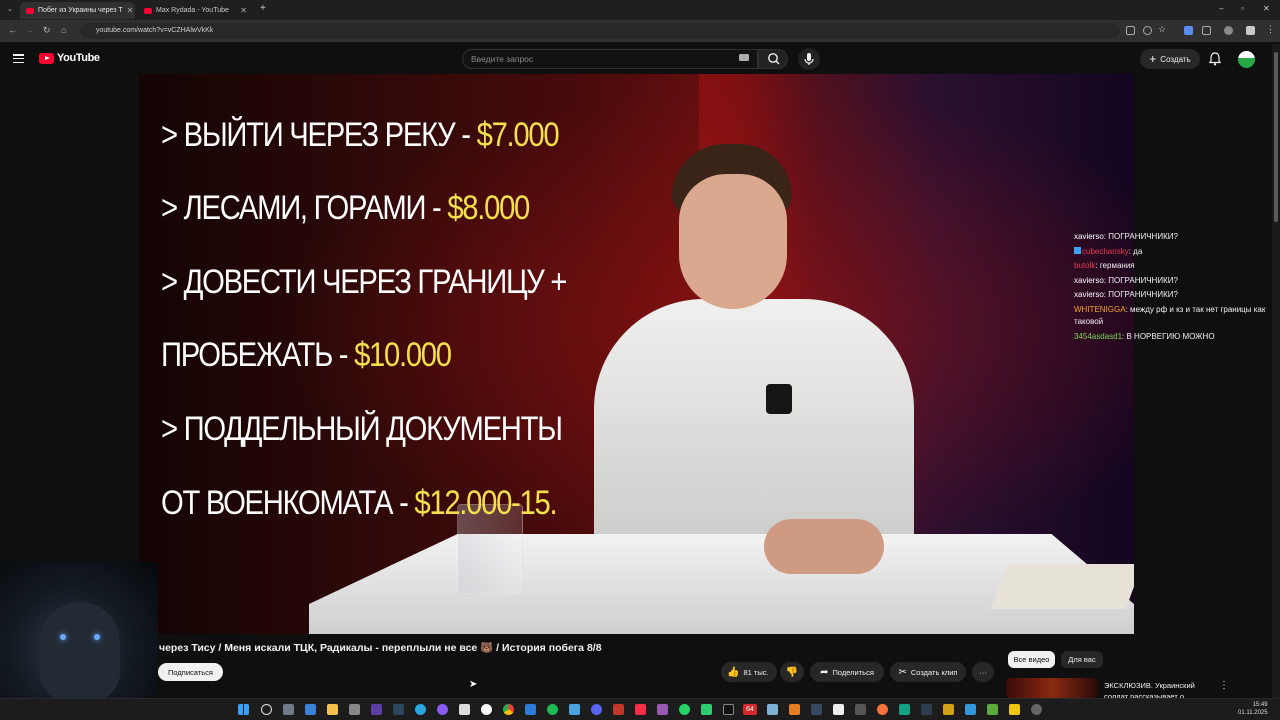  What do you see at coordinates (190, 672) in the screenshot?
I see `subscribe-button: Подписаться` at bounding box center [190, 672].